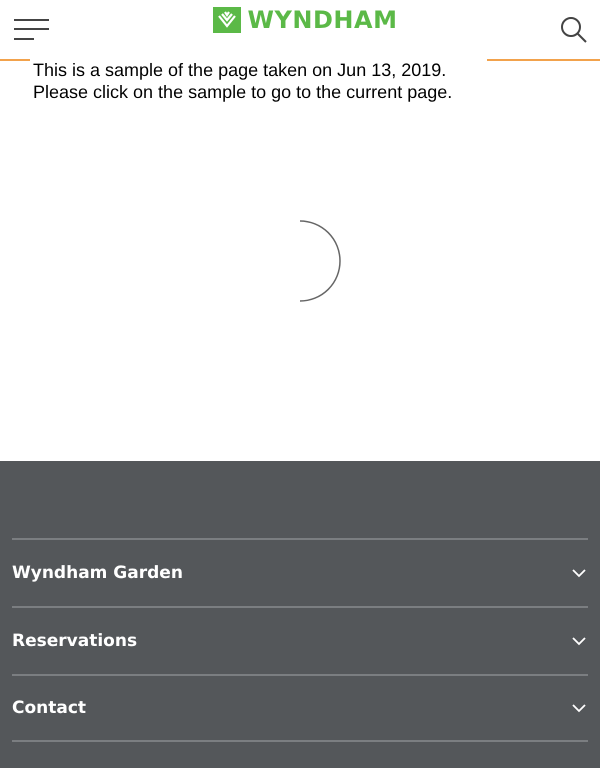 The image size is (600, 768). What do you see at coordinates (300, 640) in the screenshot?
I see `footer-section-toggle: Reservations` at bounding box center [300, 640].